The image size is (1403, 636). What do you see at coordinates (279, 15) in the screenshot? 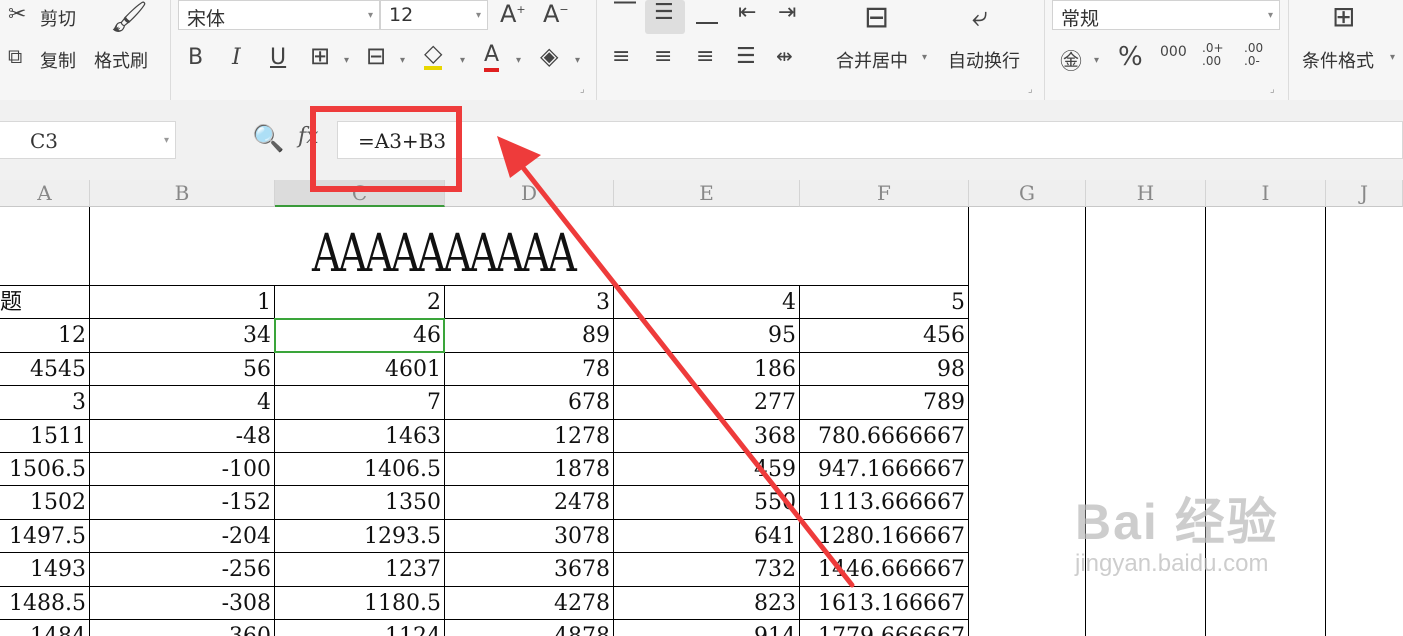
I see `font-name-select: 宋体 ▾` at bounding box center [279, 15].